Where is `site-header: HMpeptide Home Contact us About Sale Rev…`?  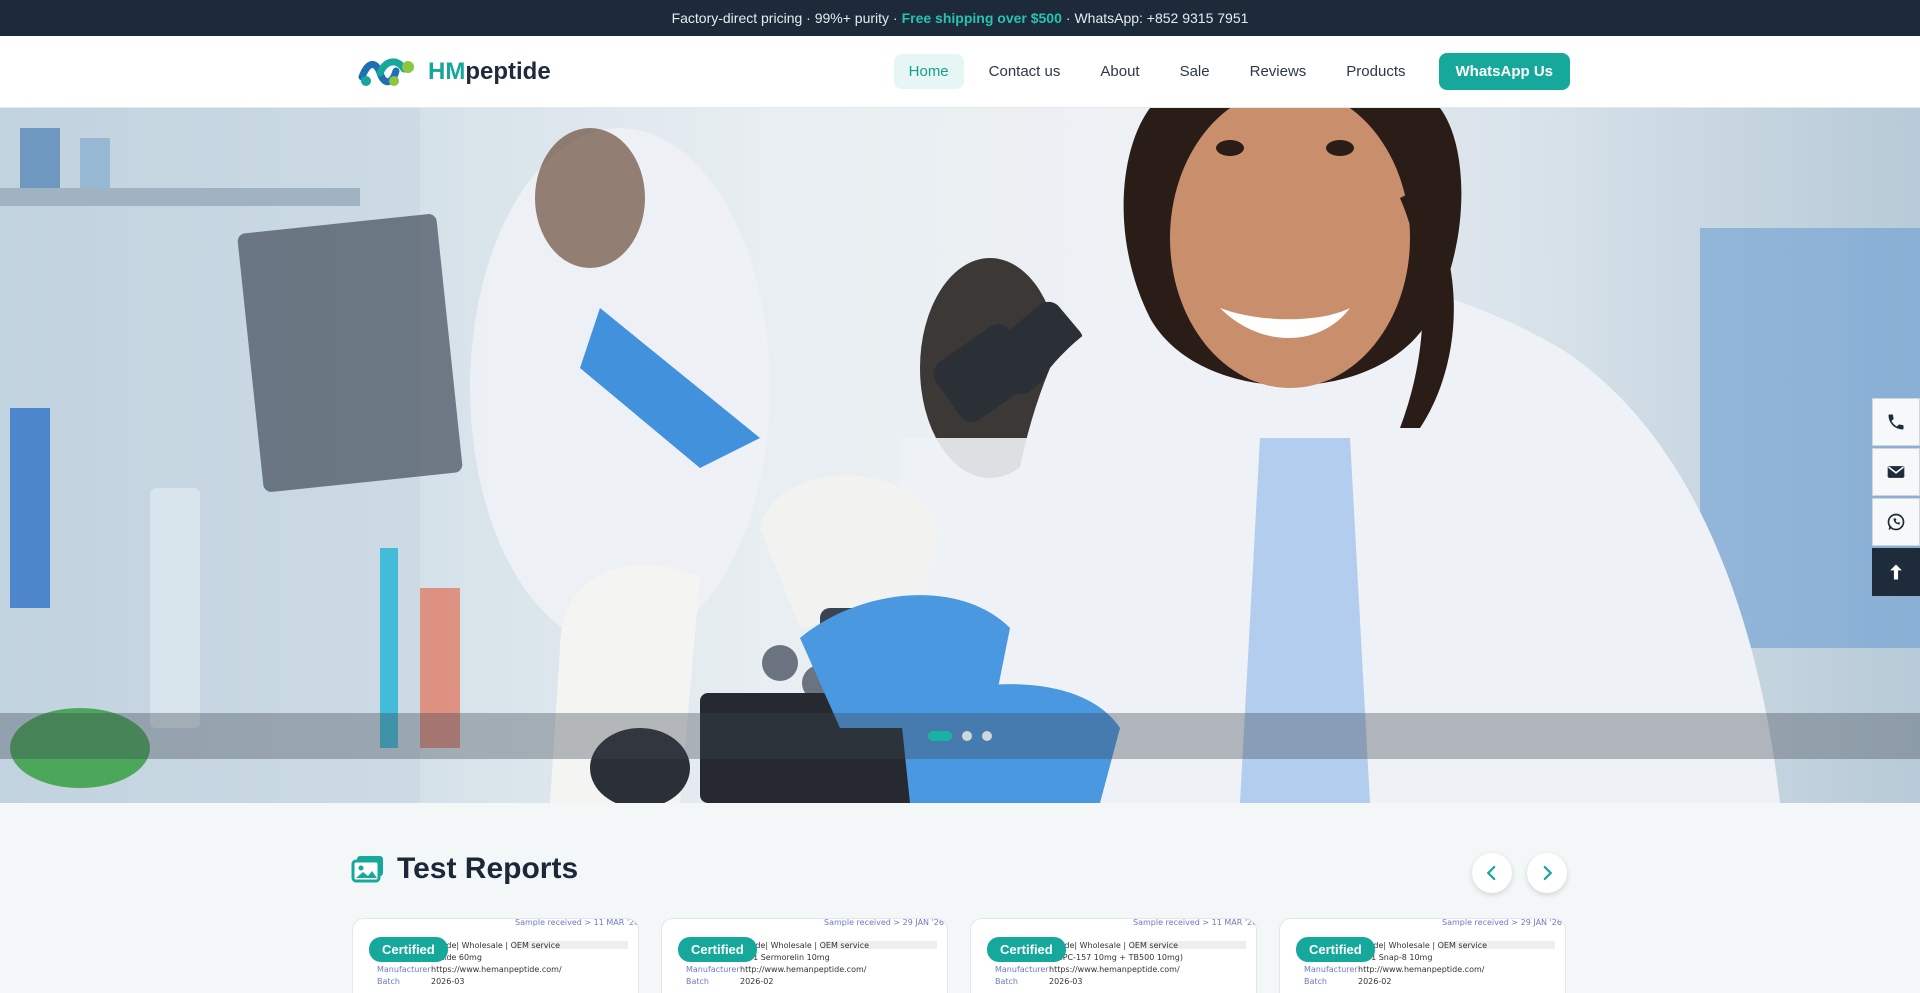 site-header: HMpeptide Home Contact us About Sale Rev… is located at coordinates (960, 75).